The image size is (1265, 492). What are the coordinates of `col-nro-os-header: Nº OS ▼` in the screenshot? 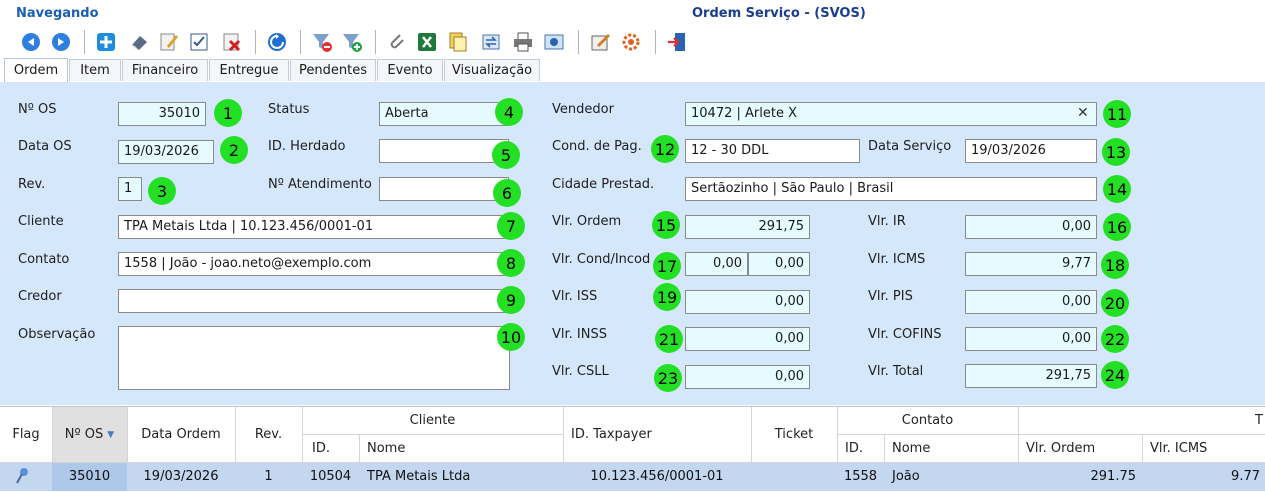 It's located at (89, 434).